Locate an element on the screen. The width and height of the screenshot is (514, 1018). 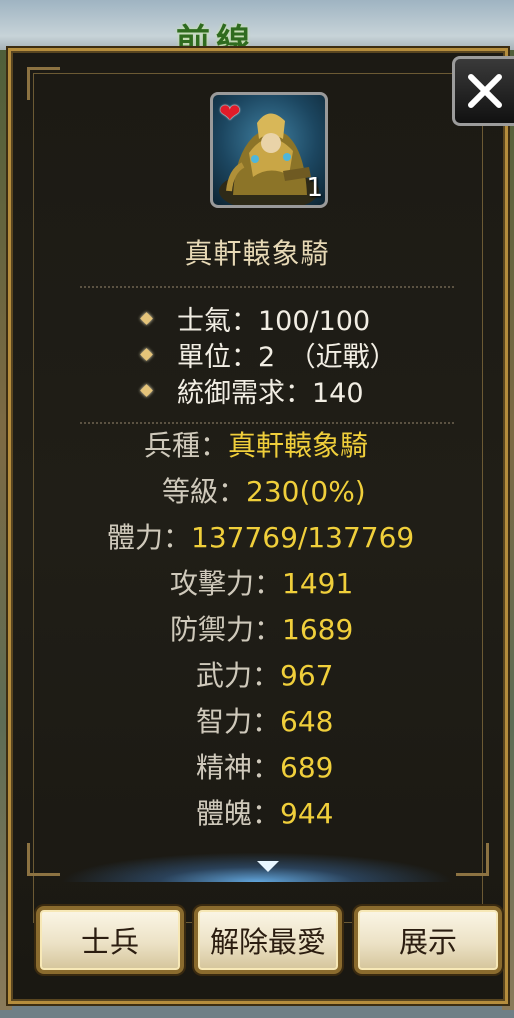
scroll-down-icon is located at coordinates (268, 866).